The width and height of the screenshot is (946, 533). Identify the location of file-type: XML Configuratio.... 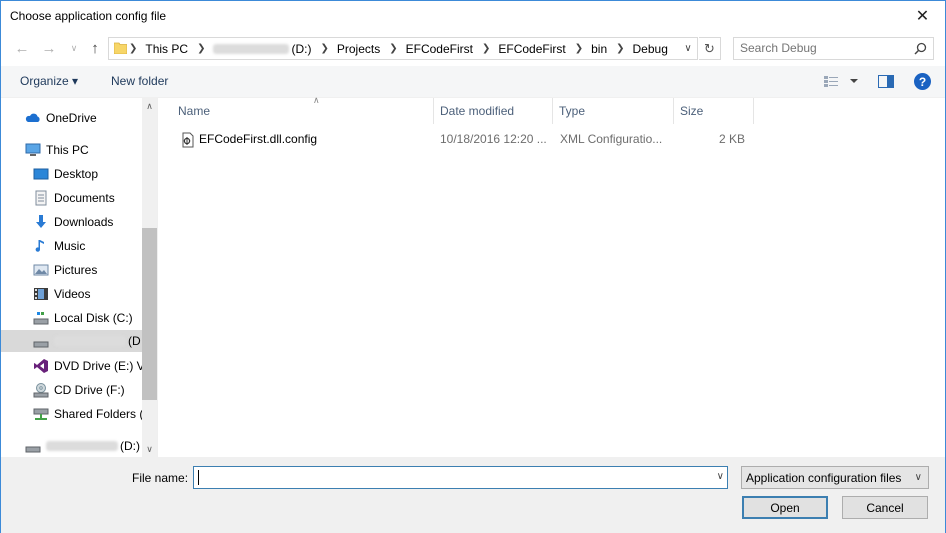
(611, 139).